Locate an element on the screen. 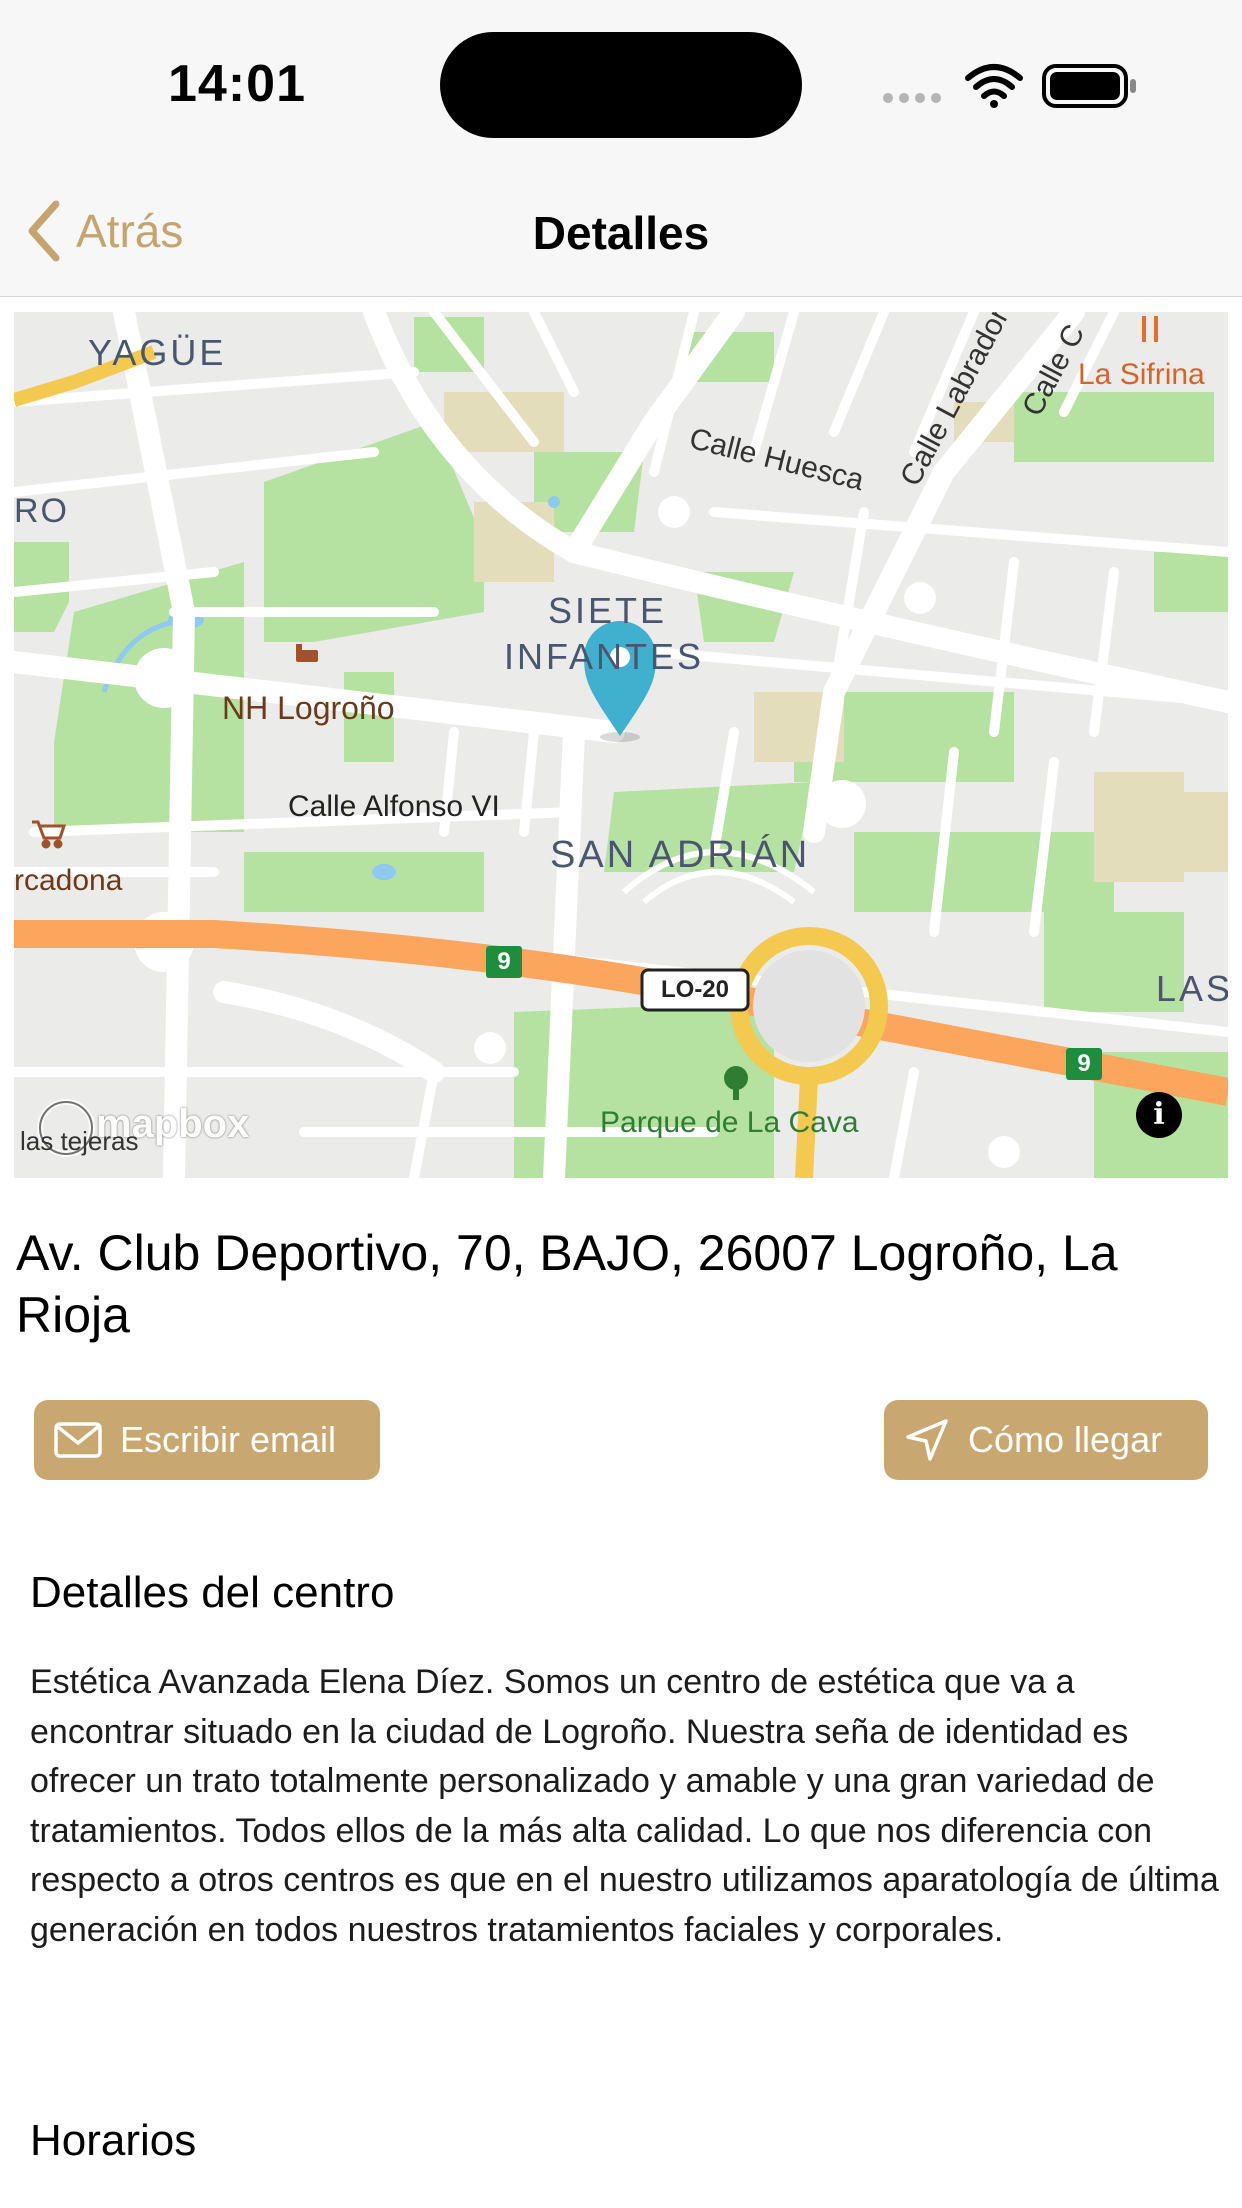 The height and width of the screenshot is (2208, 1242). hours-section-title: Horarios is located at coordinates (113, 2140).